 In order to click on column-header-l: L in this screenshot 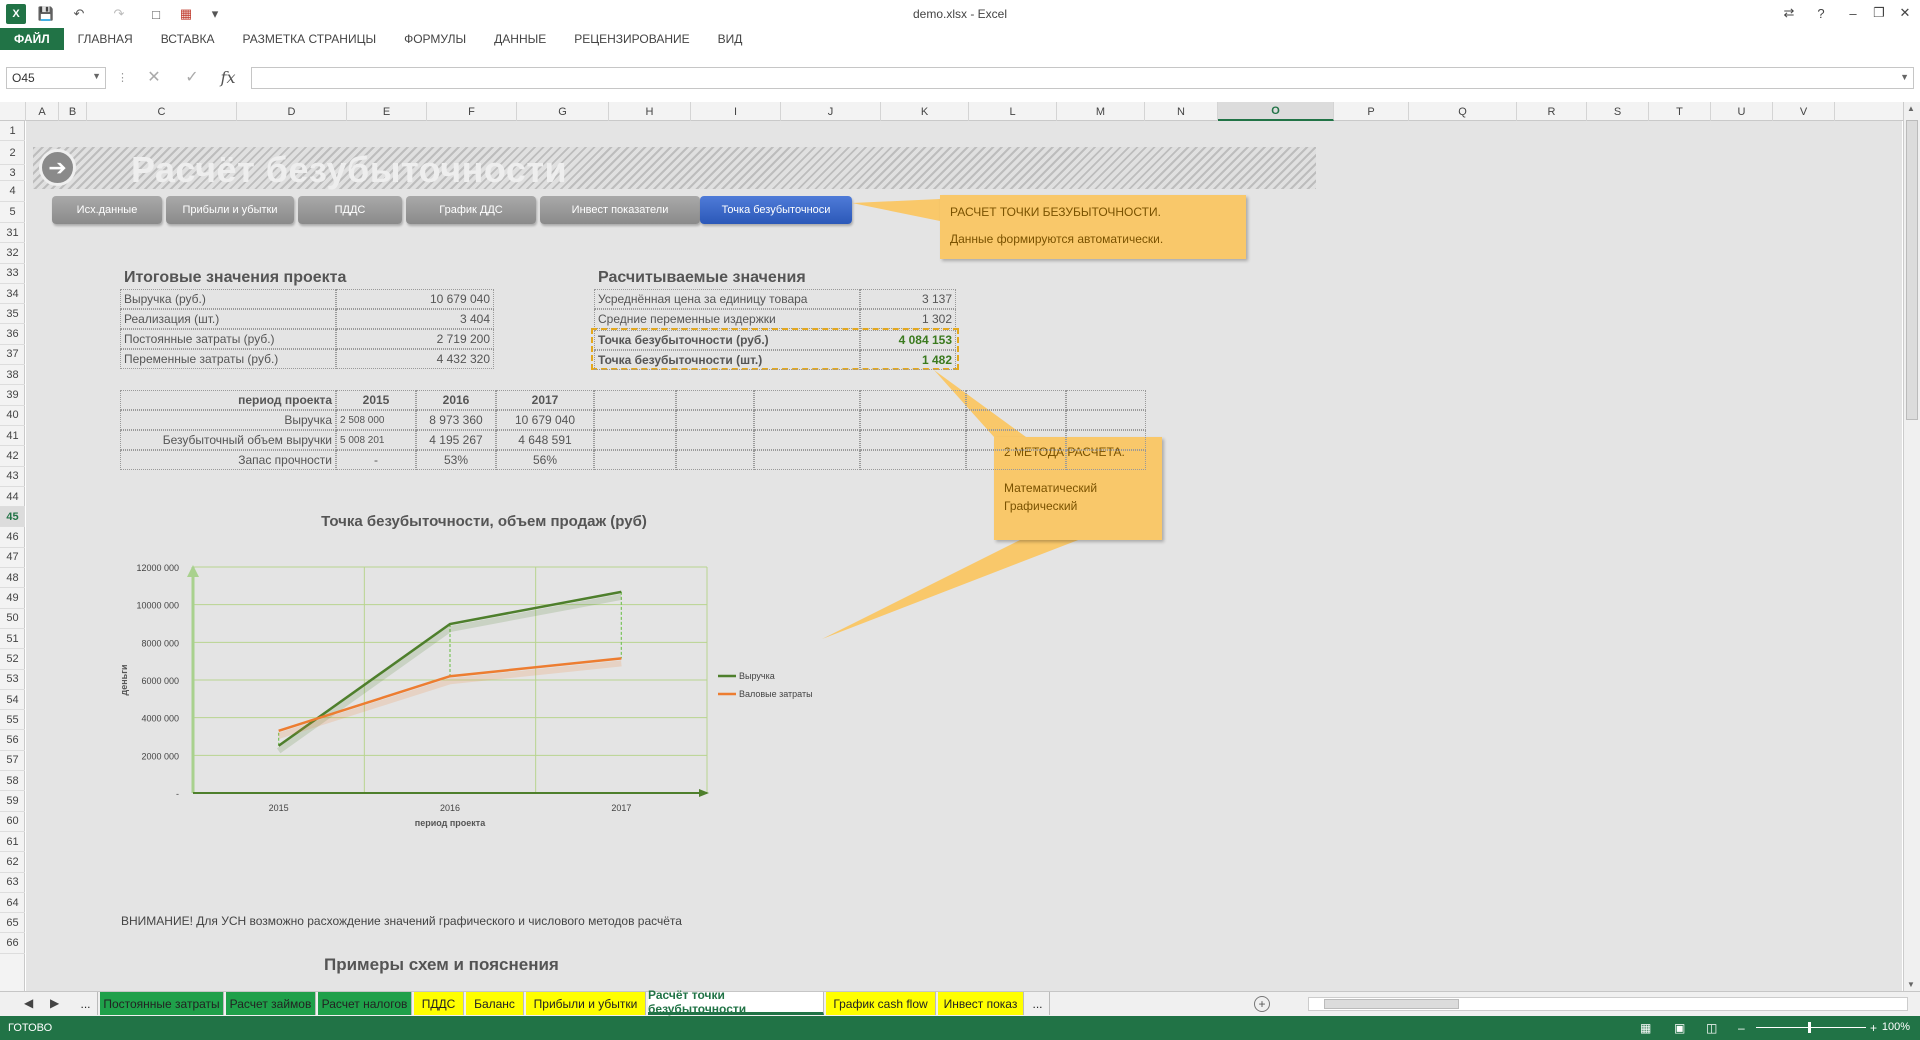, I will do `click(1013, 111)`.